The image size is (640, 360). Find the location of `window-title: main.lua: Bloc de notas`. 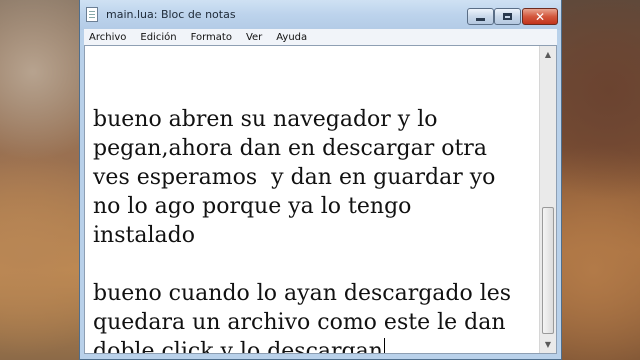

window-title: main.lua: Bloc de notas is located at coordinates (171, 14).